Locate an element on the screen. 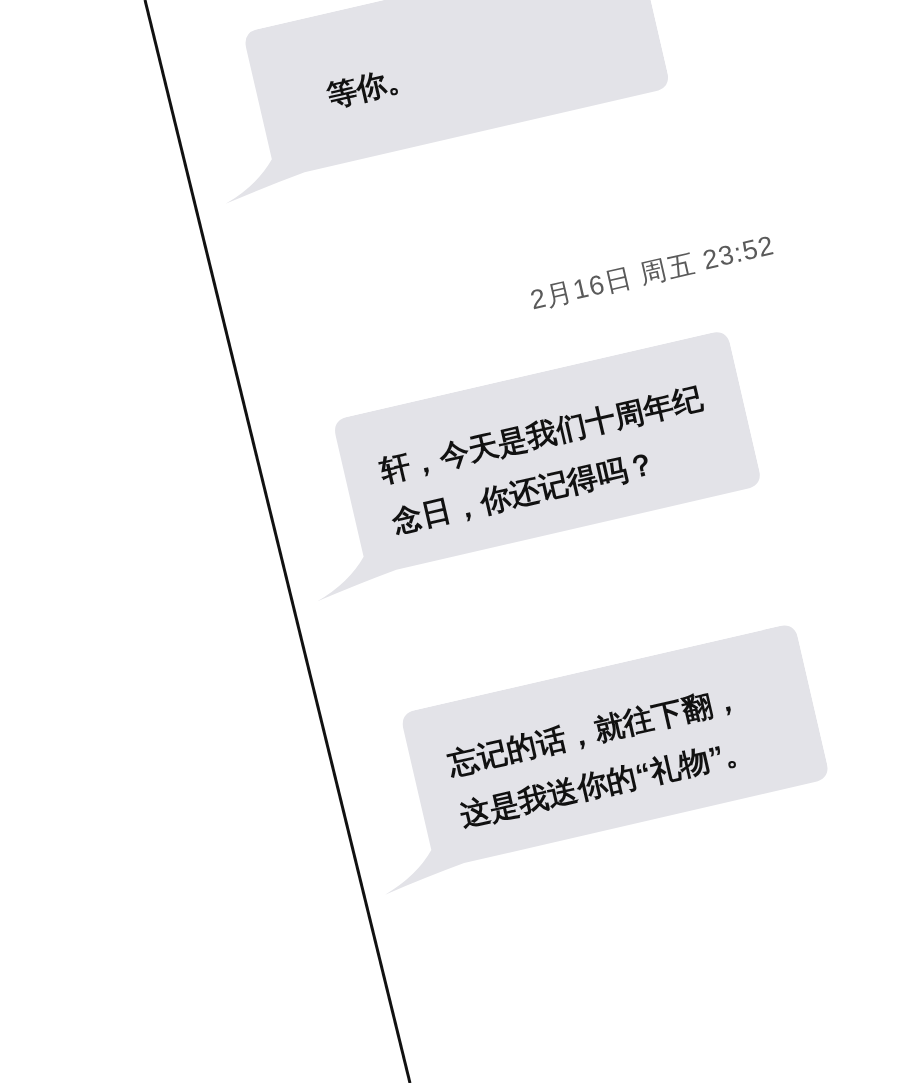 The image size is (900, 1083). message-text: 忘记的话，就往下翻， 这是我送你的“礼物”。 is located at coordinates (600, 757).